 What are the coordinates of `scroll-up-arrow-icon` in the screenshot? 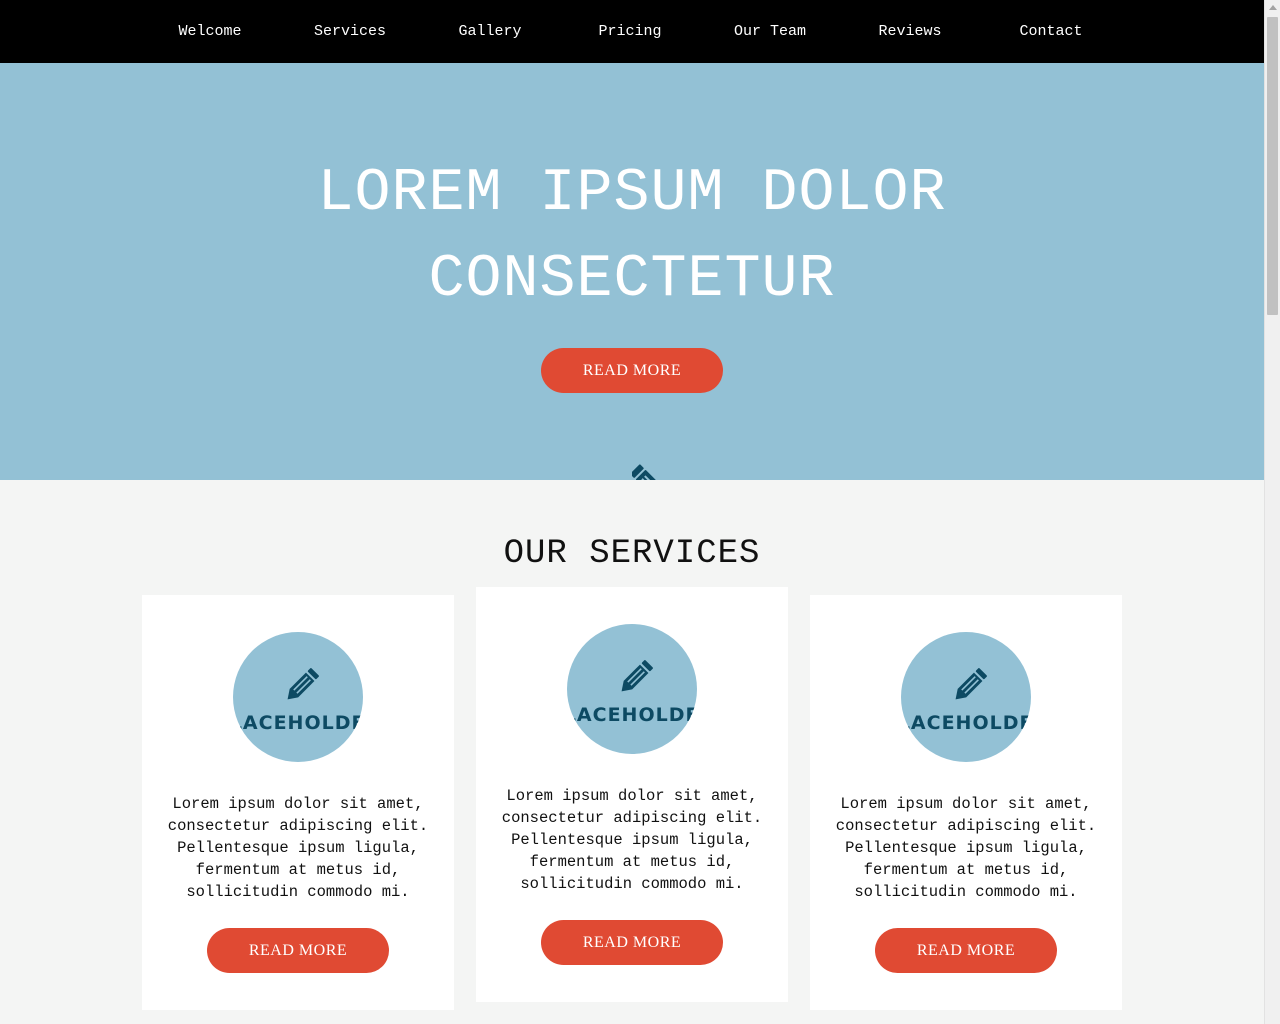 It's located at (1272, 8).